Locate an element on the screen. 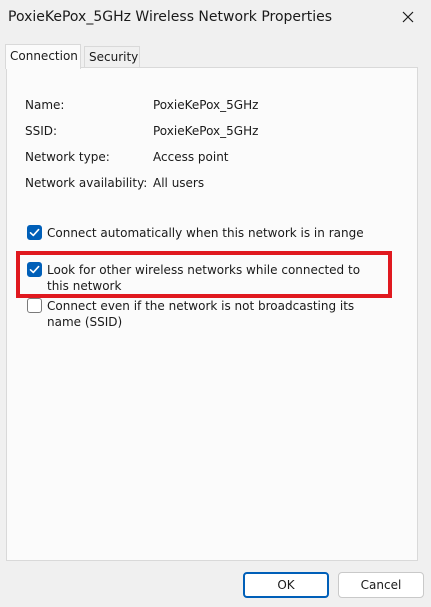  close-button is located at coordinates (408, 17).